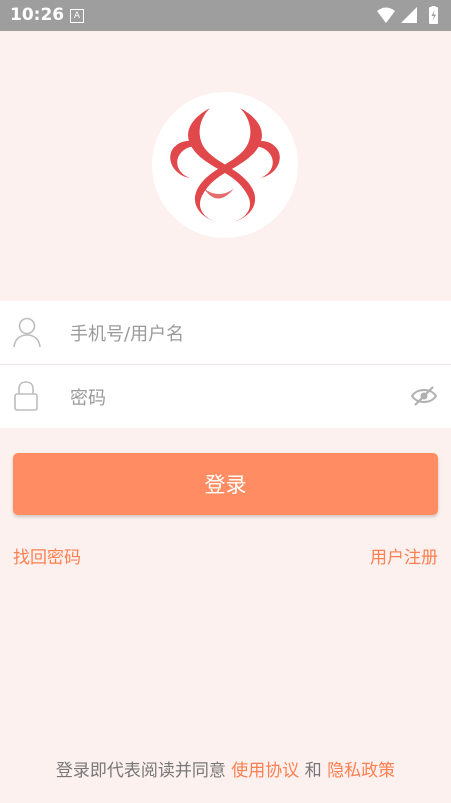 The width and height of the screenshot is (451, 803). Describe the element at coordinates (225, 15) in the screenshot. I see `status-bar: 10:26 A` at that location.